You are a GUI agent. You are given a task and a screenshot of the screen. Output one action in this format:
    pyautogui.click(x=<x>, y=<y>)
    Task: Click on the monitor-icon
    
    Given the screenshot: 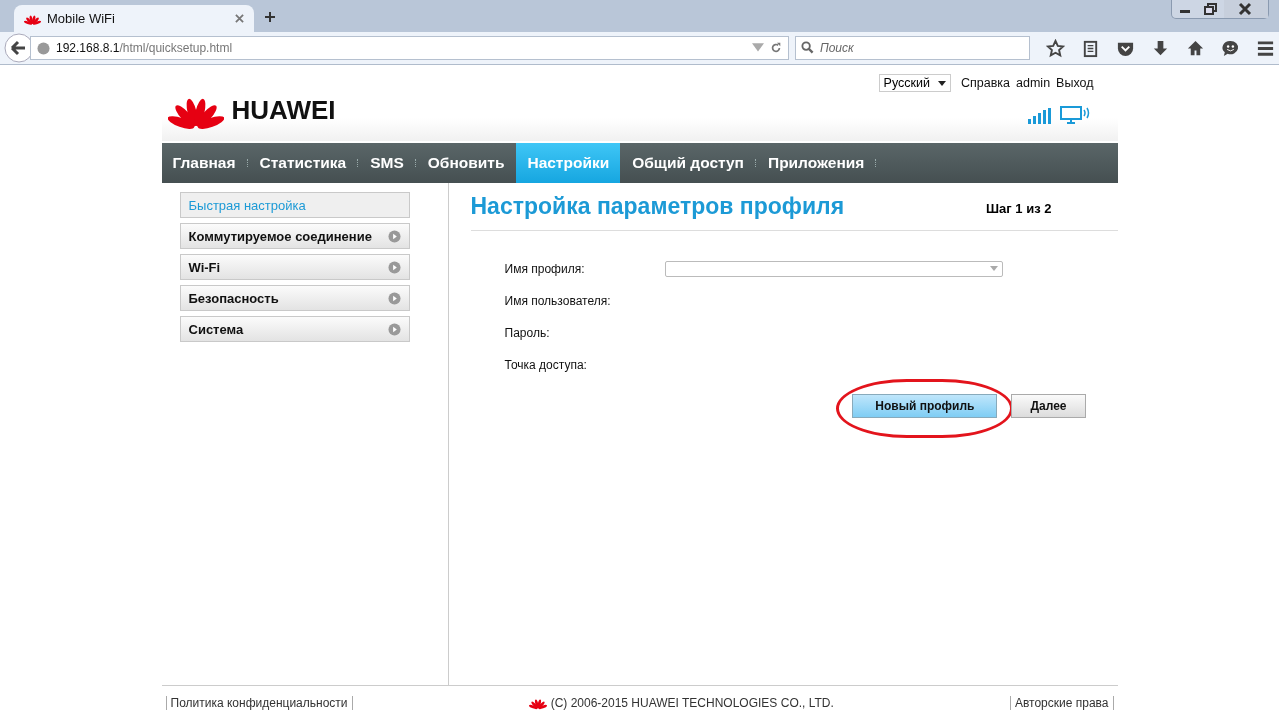 What is the action you would take?
    pyautogui.click(x=1074, y=115)
    